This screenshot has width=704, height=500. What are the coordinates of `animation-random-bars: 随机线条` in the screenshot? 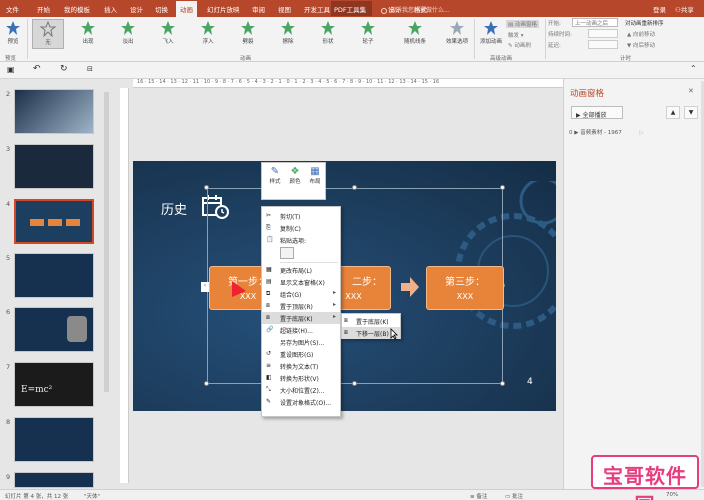 It's located at (415, 34).